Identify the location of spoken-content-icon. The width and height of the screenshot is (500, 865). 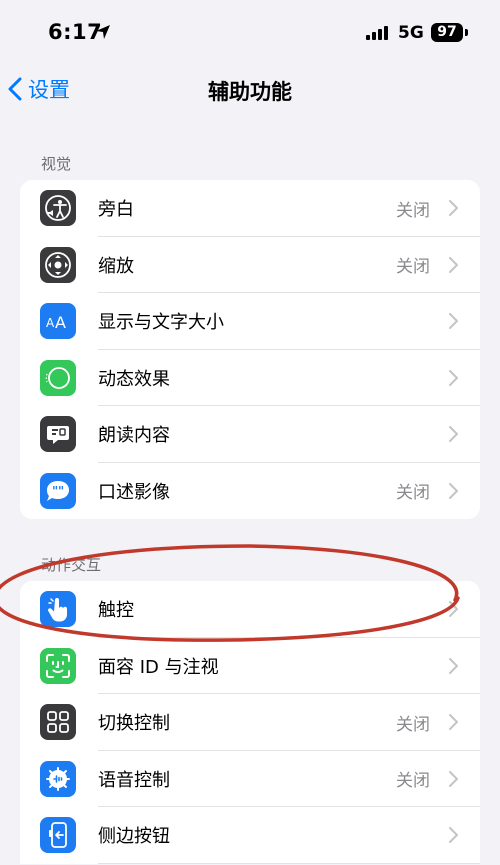
(58, 434).